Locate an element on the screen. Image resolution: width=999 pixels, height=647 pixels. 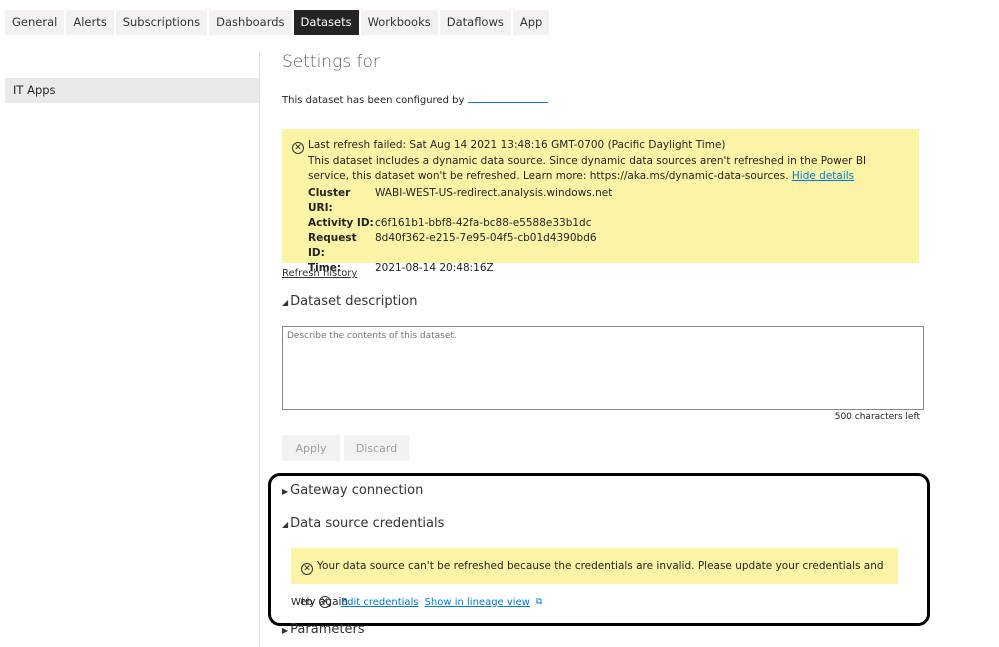
divider is located at coordinates (259, 349).